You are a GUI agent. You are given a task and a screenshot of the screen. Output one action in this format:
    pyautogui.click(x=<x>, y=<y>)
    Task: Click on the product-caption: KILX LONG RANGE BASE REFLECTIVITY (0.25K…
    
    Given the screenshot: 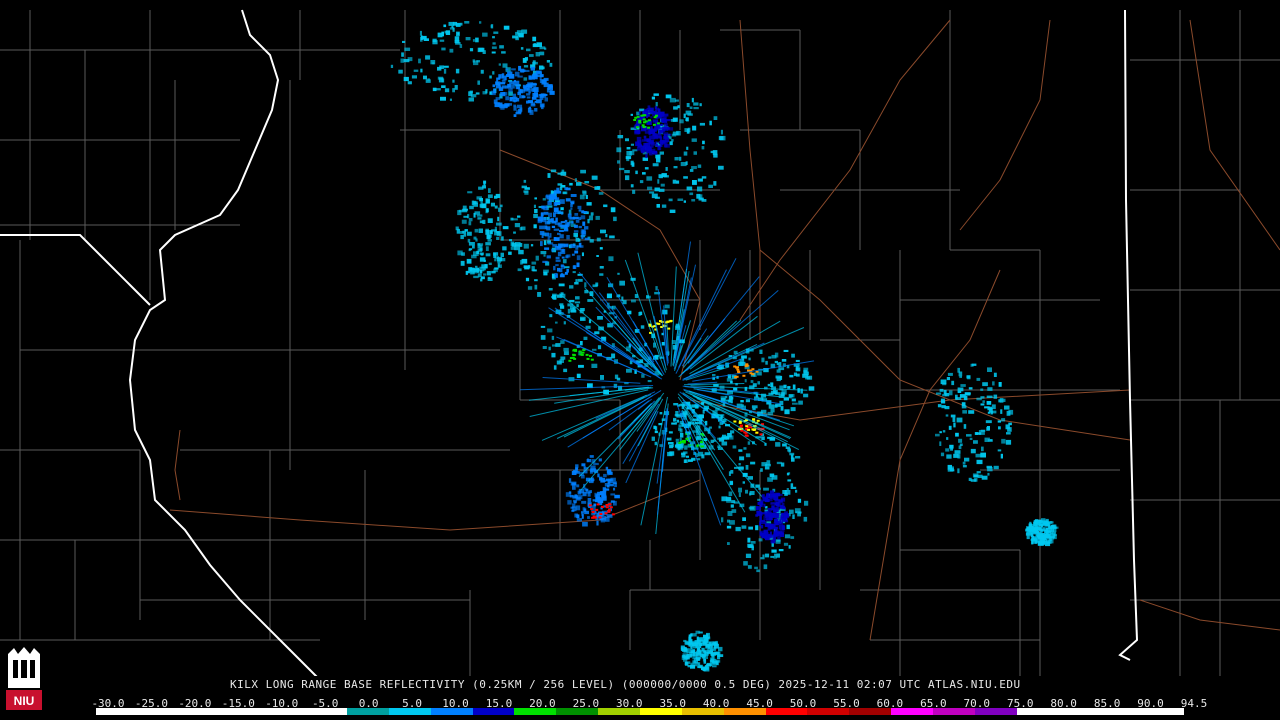 What is the action you would take?
    pyautogui.click(x=625, y=684)
    